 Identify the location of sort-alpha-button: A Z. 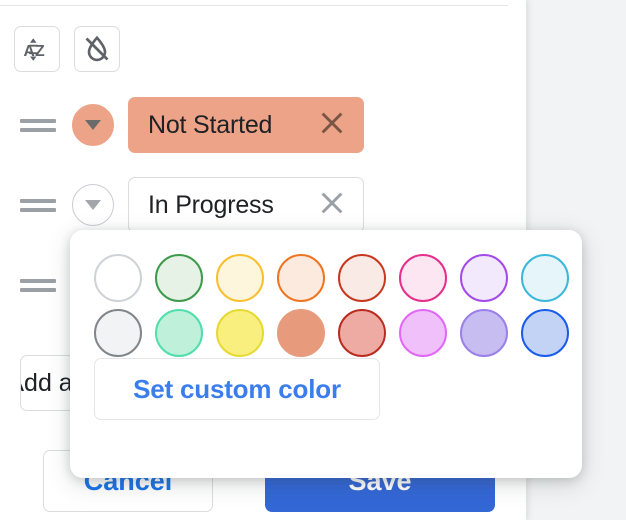
(37, 49).